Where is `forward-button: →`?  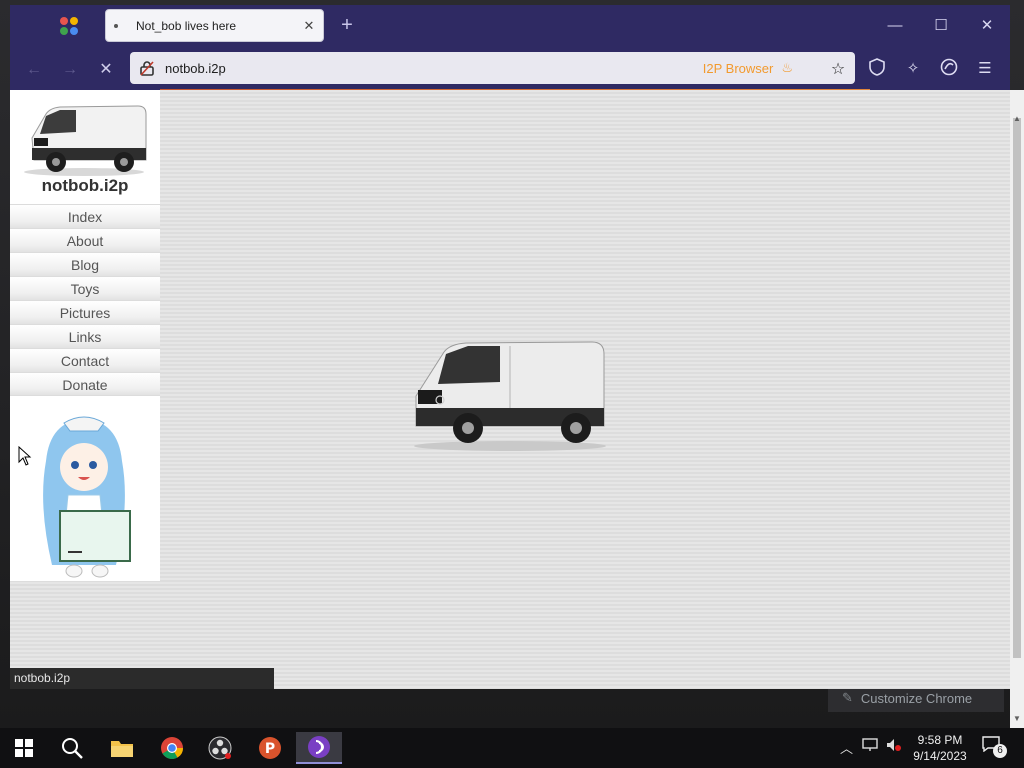 forward-button: → is located at coordinates (70, 70).